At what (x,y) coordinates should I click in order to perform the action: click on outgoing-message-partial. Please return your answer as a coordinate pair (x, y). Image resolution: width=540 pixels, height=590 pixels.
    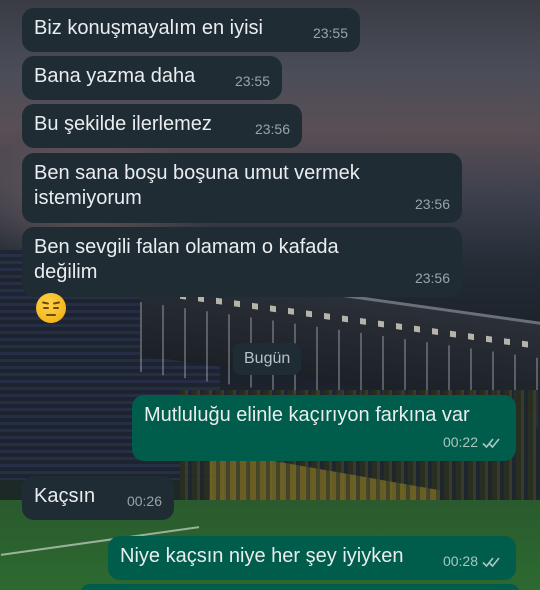
    Looking at the image, I should click on (300, 587).